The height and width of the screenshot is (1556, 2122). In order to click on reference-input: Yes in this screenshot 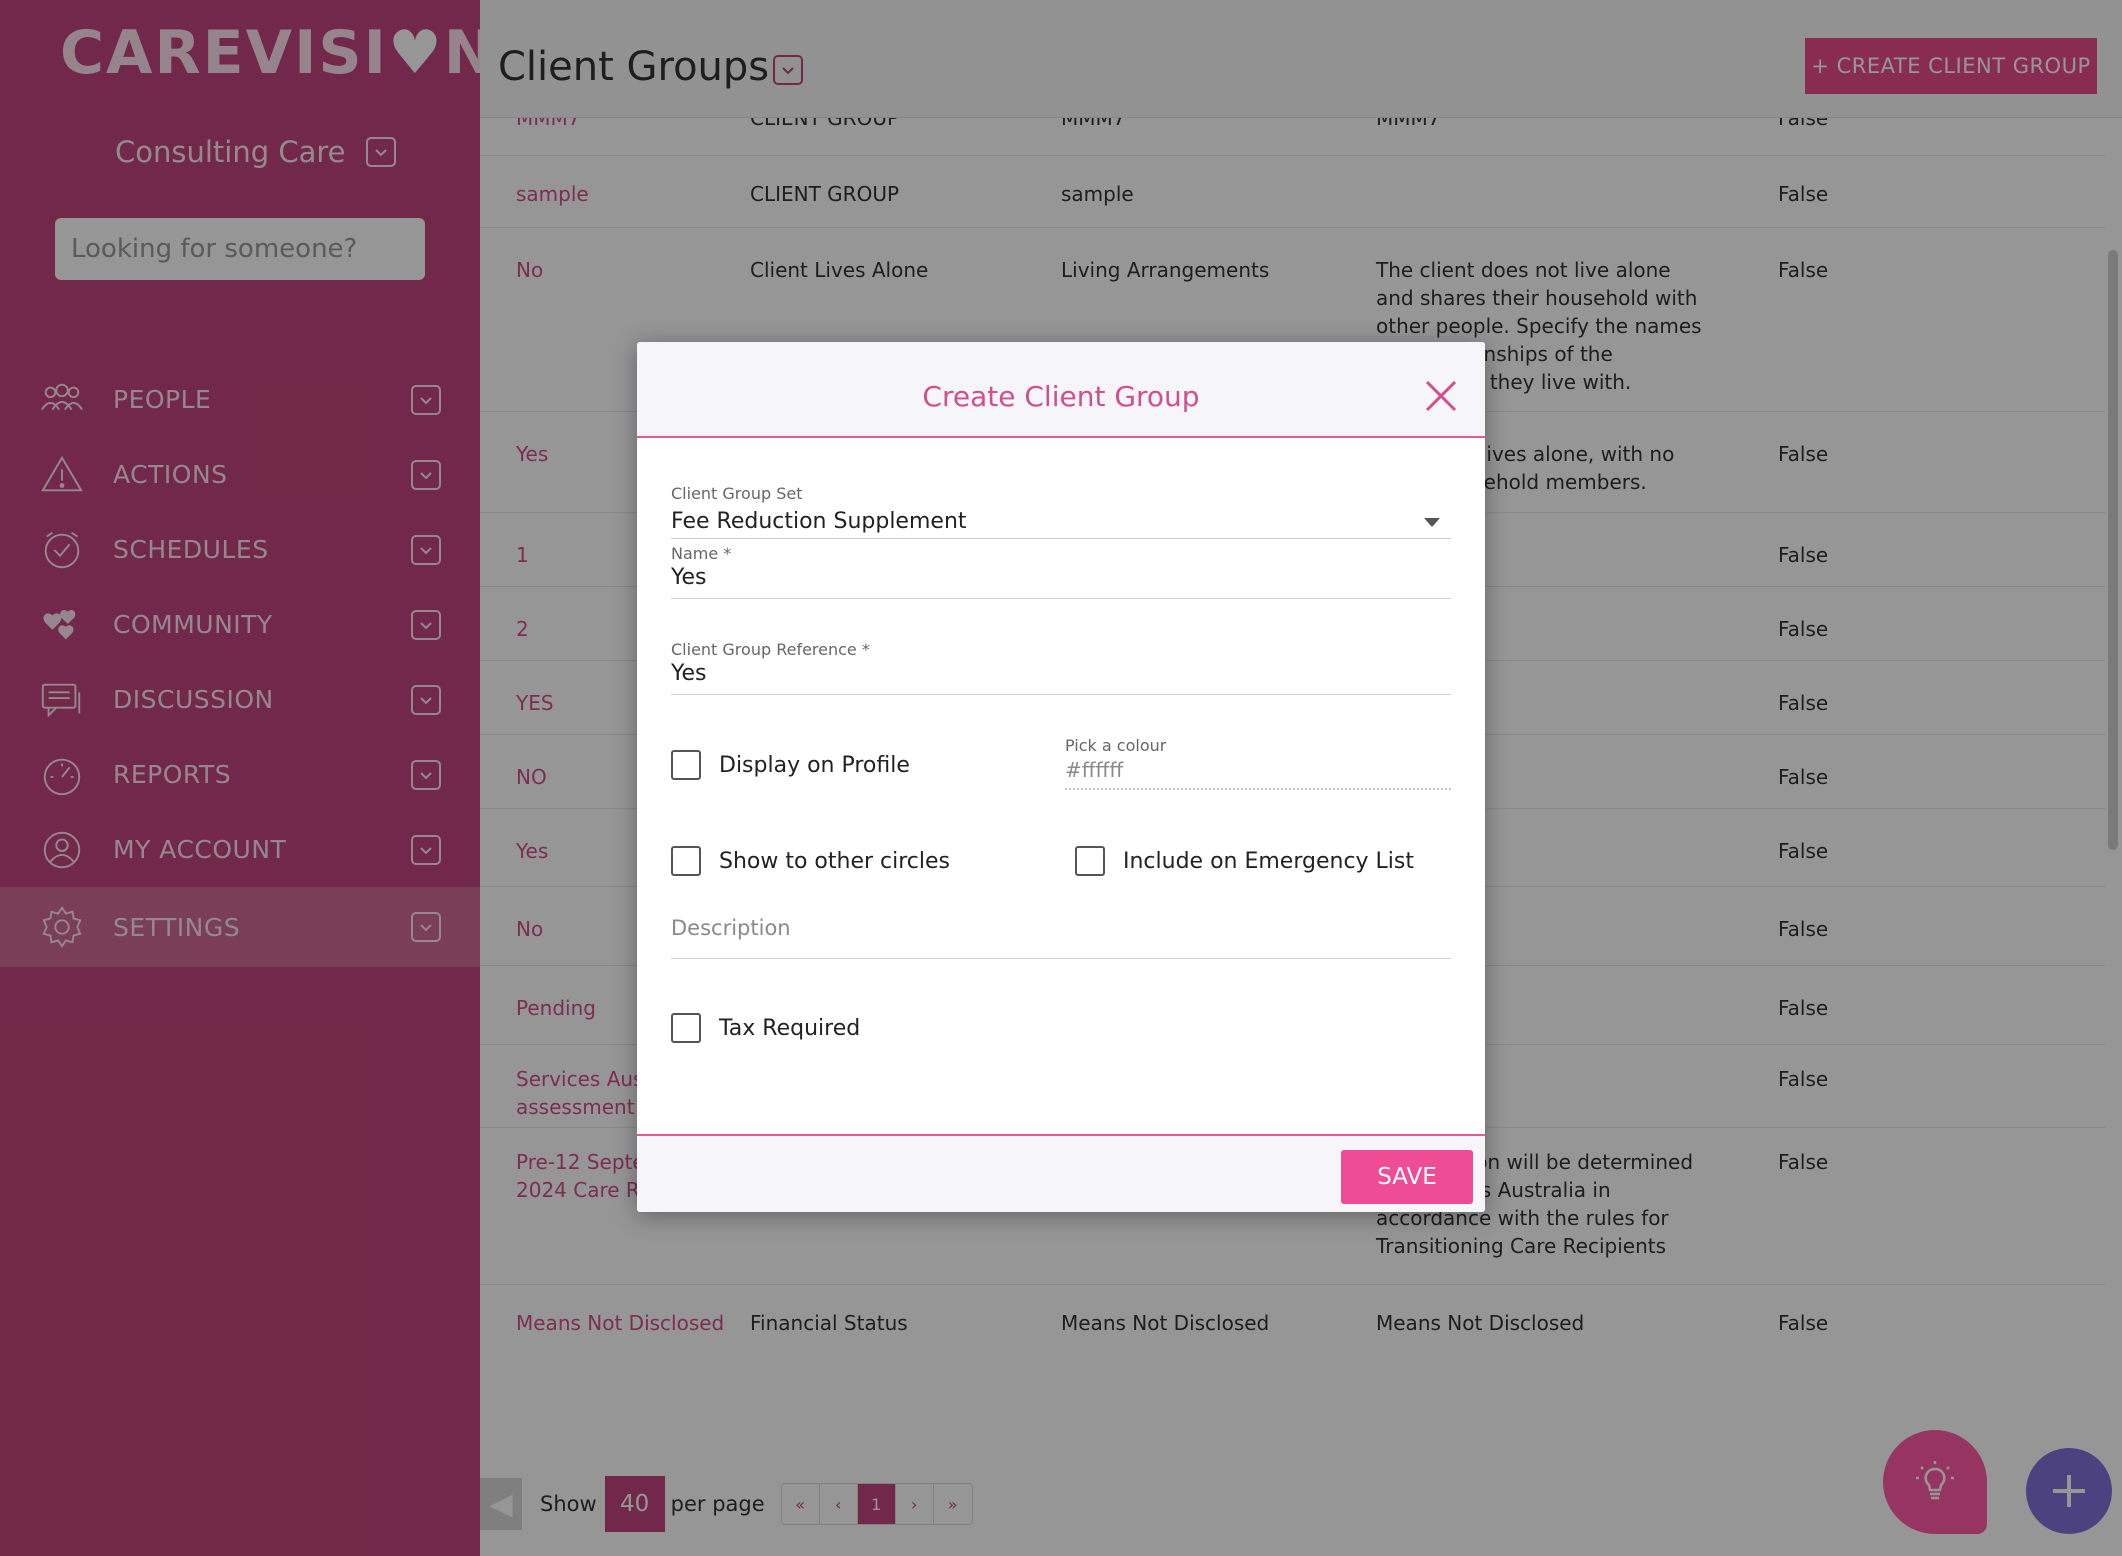, I will do `click(689, 673)`.